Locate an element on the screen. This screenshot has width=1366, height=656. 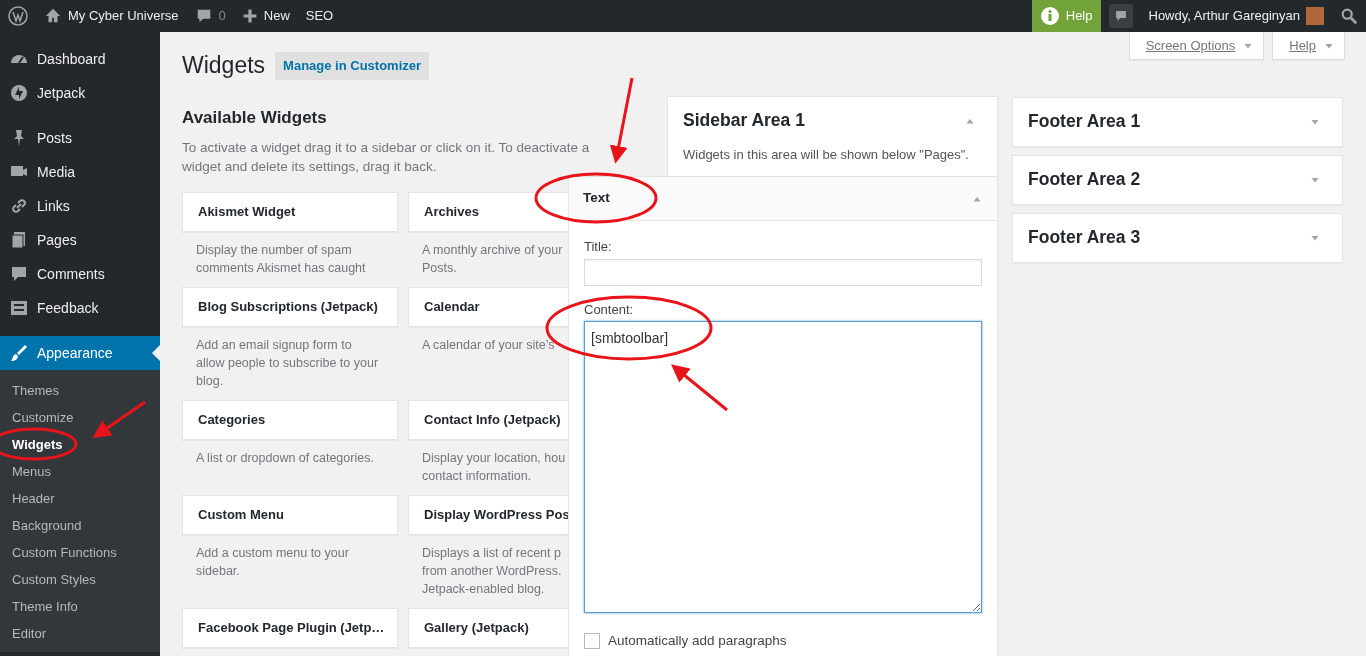
title-input is located at coordinates (783, 272).